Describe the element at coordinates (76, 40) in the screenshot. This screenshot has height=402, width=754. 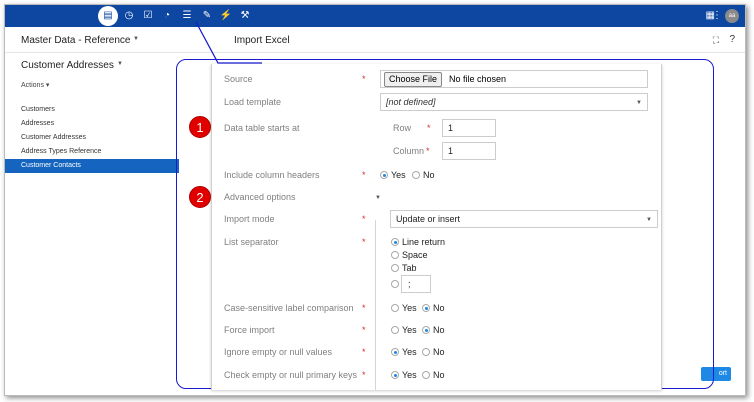
I see `dataspace-selector: Master Data - Reference` at that location.